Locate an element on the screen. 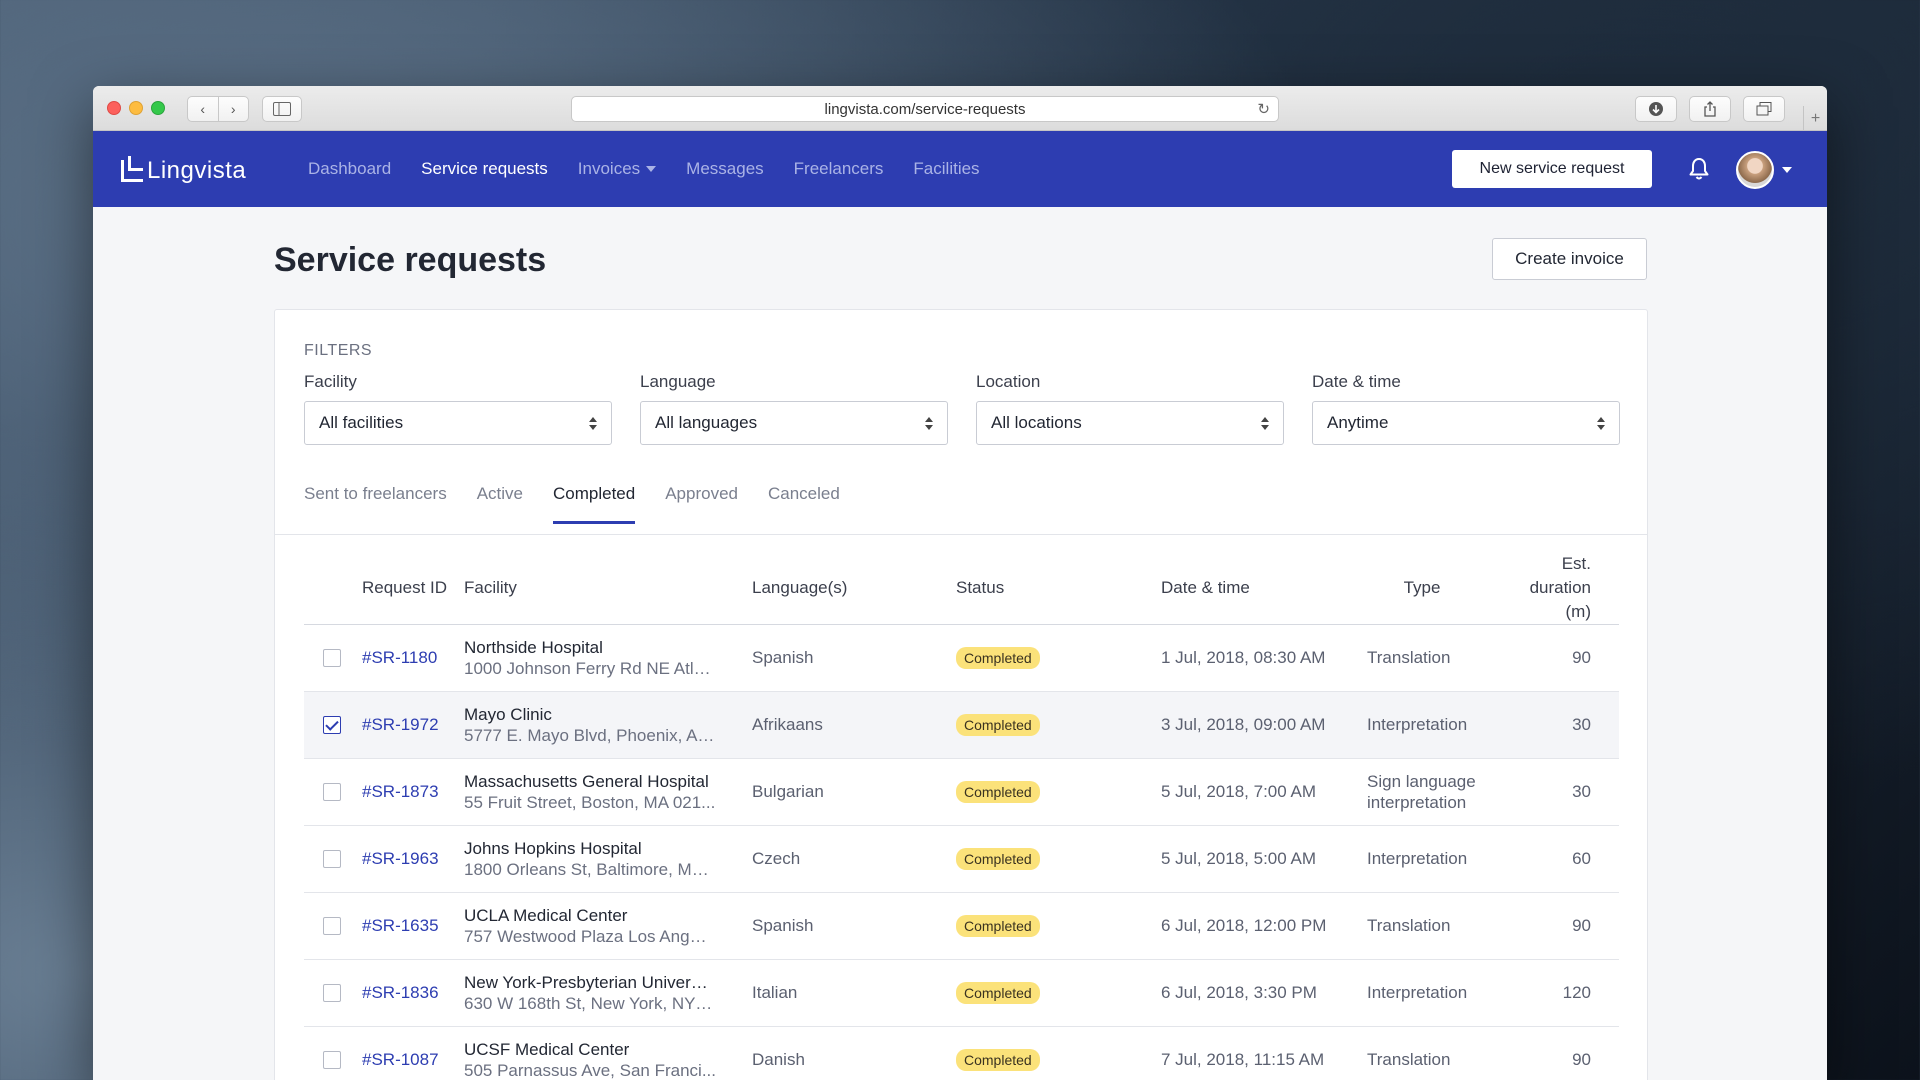 This screenshot has width=1920, height=1080. nav-dashboard: Dashboard is located at coordinates (349, 169).